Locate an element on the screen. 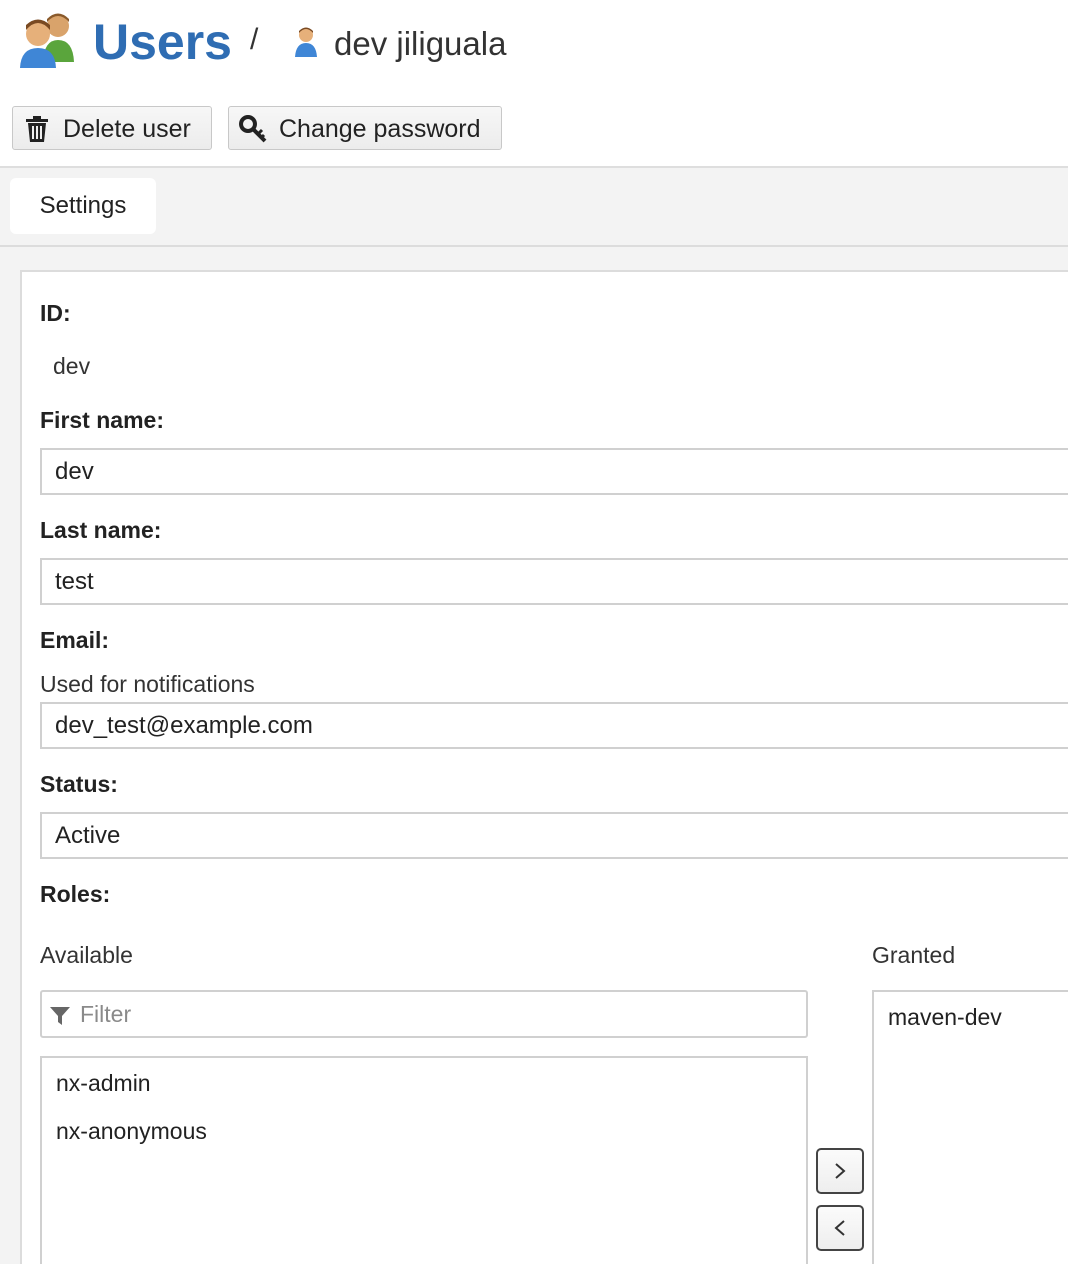 This screenshot has height=1264, width=1068. status-label: Status: is located at coordinates (79, 784).